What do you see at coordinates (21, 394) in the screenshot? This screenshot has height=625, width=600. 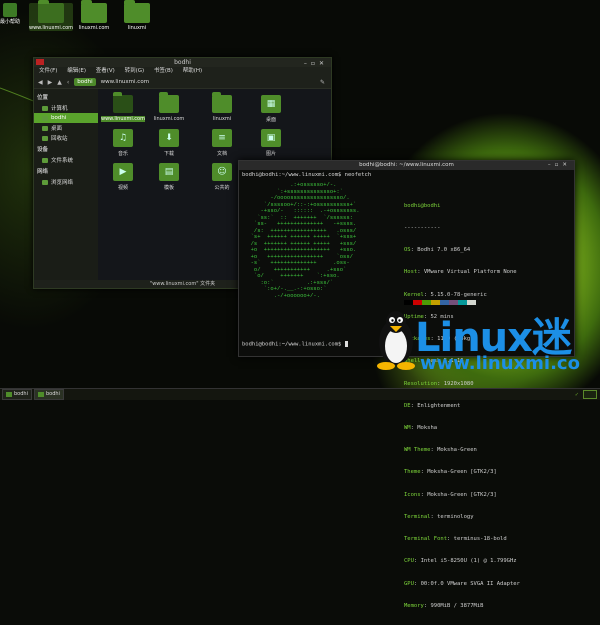 I see `taskbar-item-label: bodhi` at bounding box center [21, 394].